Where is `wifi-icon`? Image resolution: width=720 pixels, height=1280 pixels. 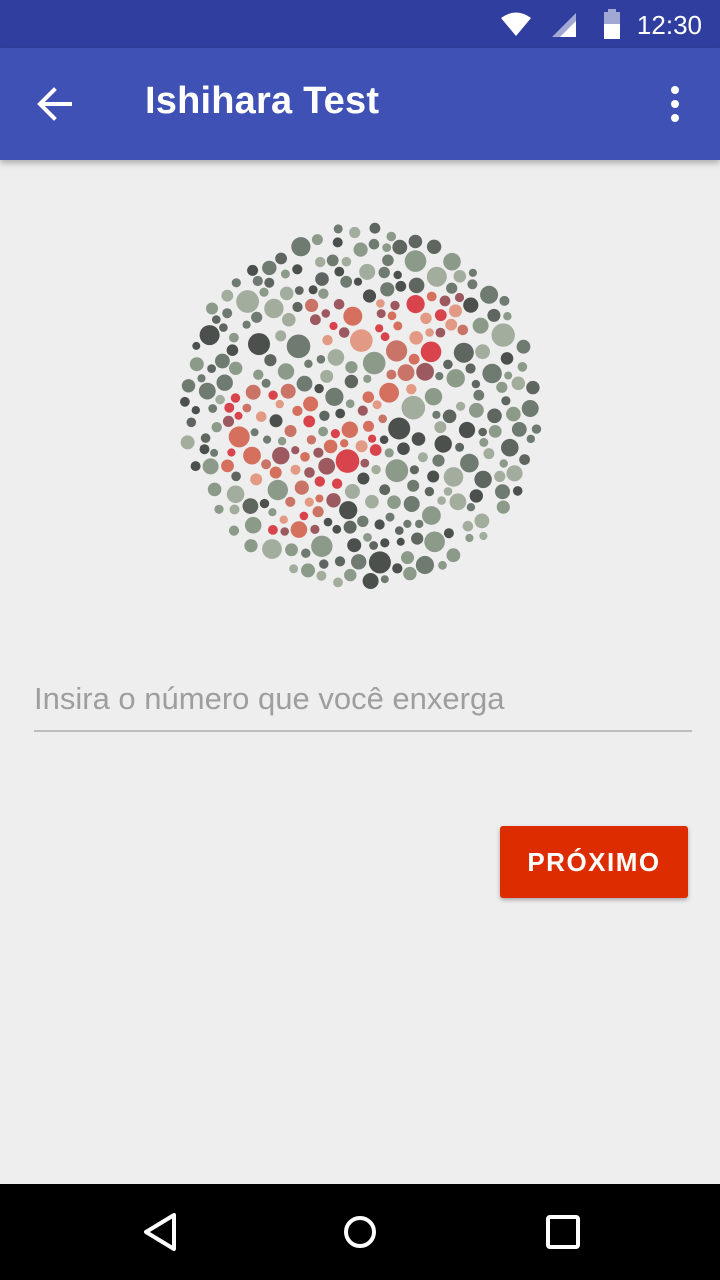 wifi-icon is located at coordinates (516, 24).